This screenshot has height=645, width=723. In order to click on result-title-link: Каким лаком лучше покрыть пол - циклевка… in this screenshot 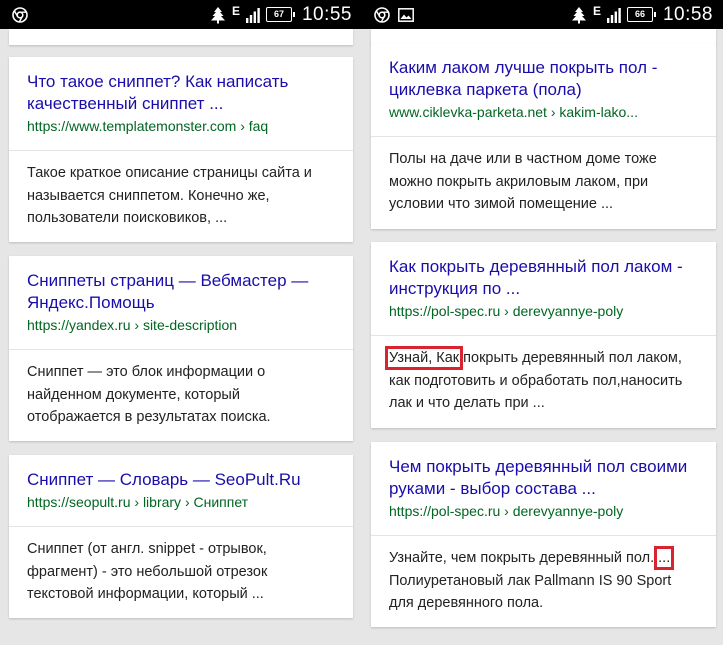, I will do `click(543, 79)`.